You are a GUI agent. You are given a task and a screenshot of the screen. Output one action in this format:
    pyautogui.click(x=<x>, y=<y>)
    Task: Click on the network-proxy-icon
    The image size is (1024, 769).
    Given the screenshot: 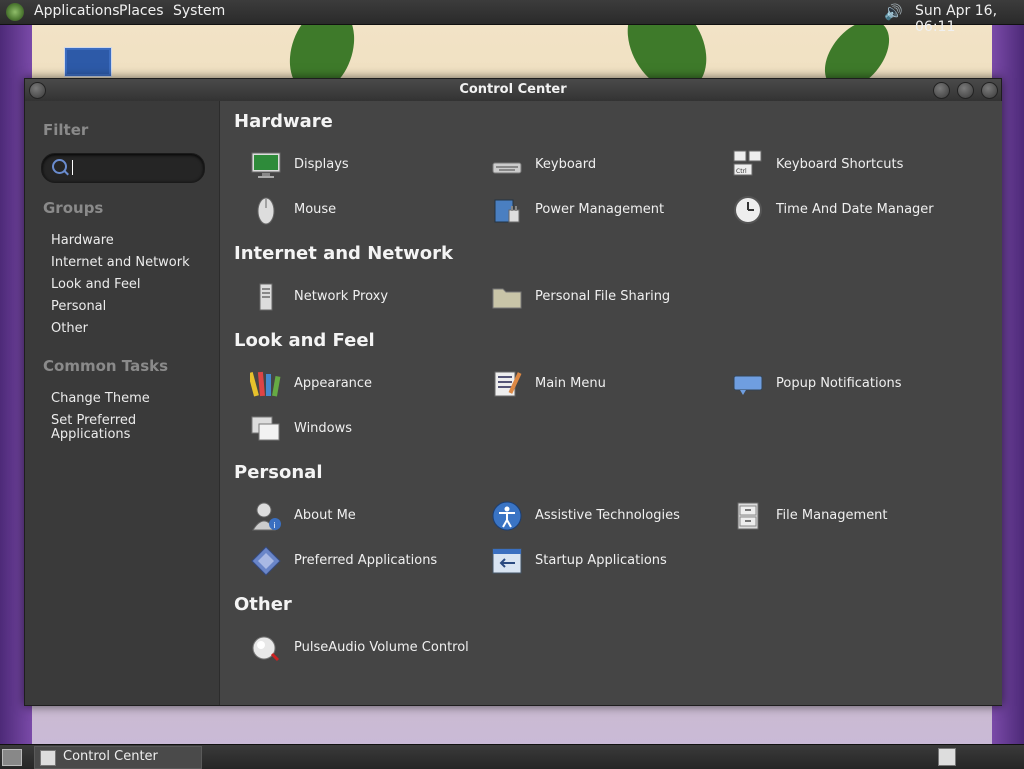 What is the action you would take?
    pyautogui.click(x=266, y=297)
    